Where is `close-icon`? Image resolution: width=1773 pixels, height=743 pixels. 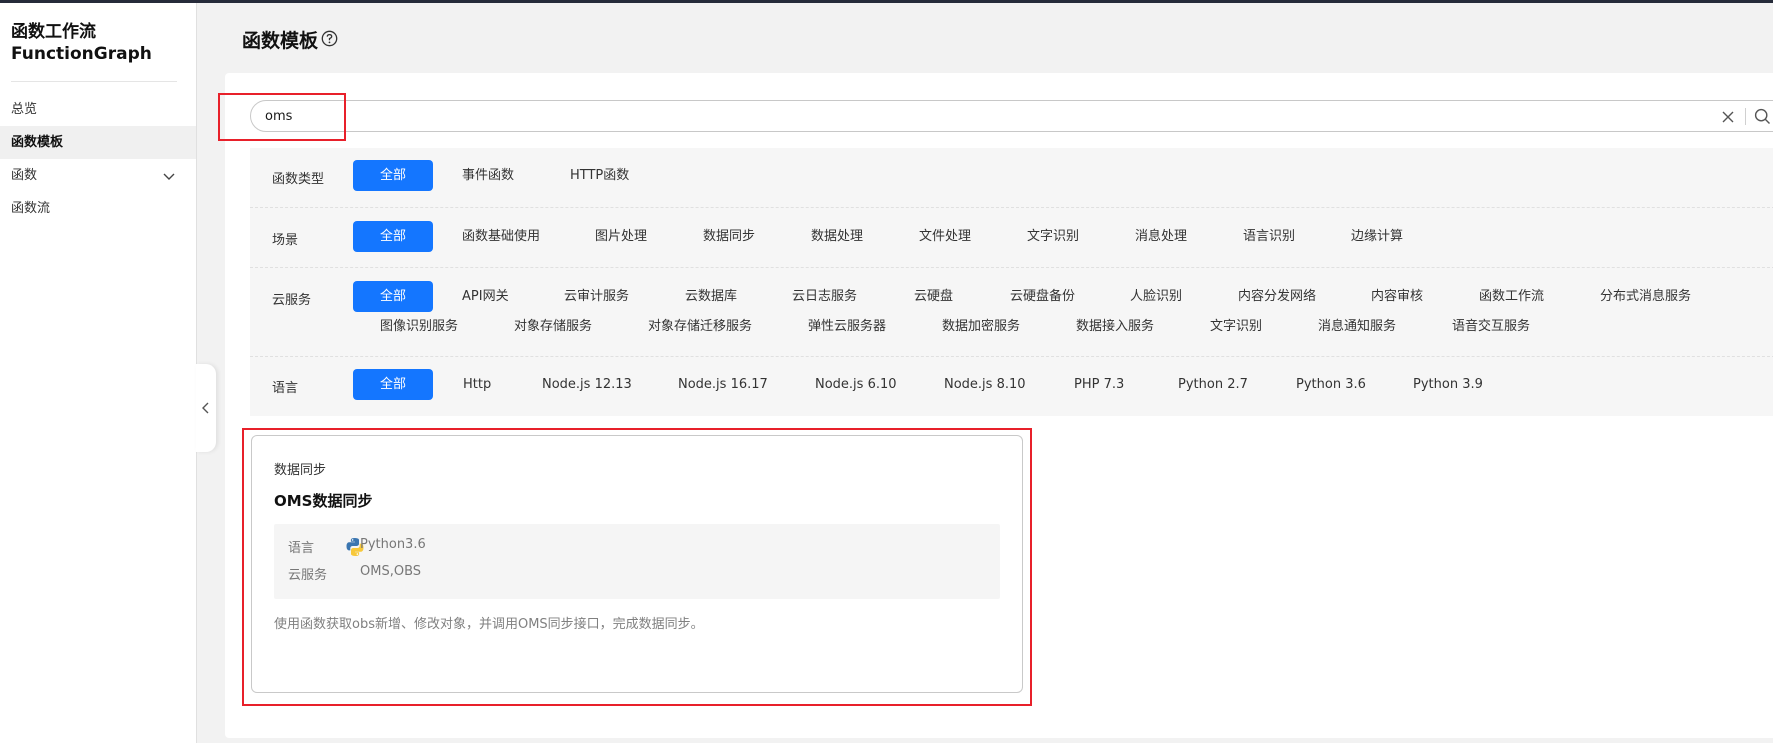 close-icon is located at coordinates (1728, 117).